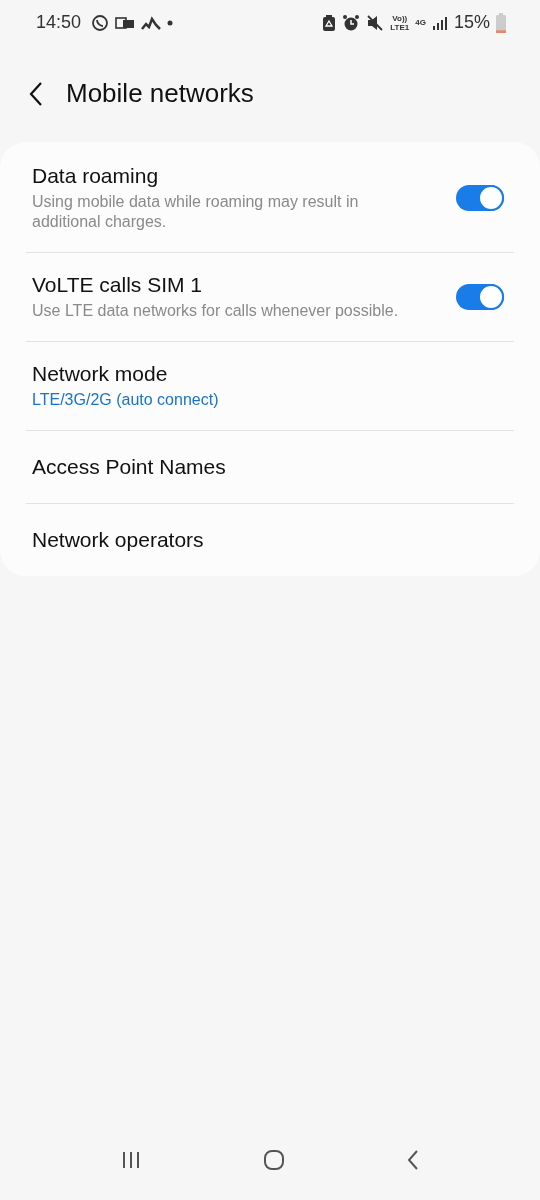  What do you see at coordinates (501, 22) in the screenshot?
I see `battery-icon` at bounding box center [501, 22].